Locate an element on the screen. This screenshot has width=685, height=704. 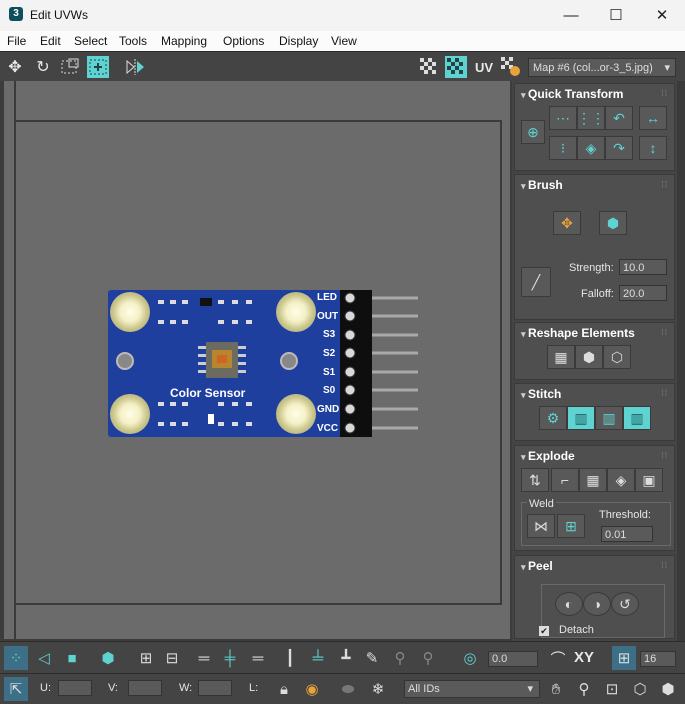
element-mode-icon: ⬢ is located at coordinates (108, 658).